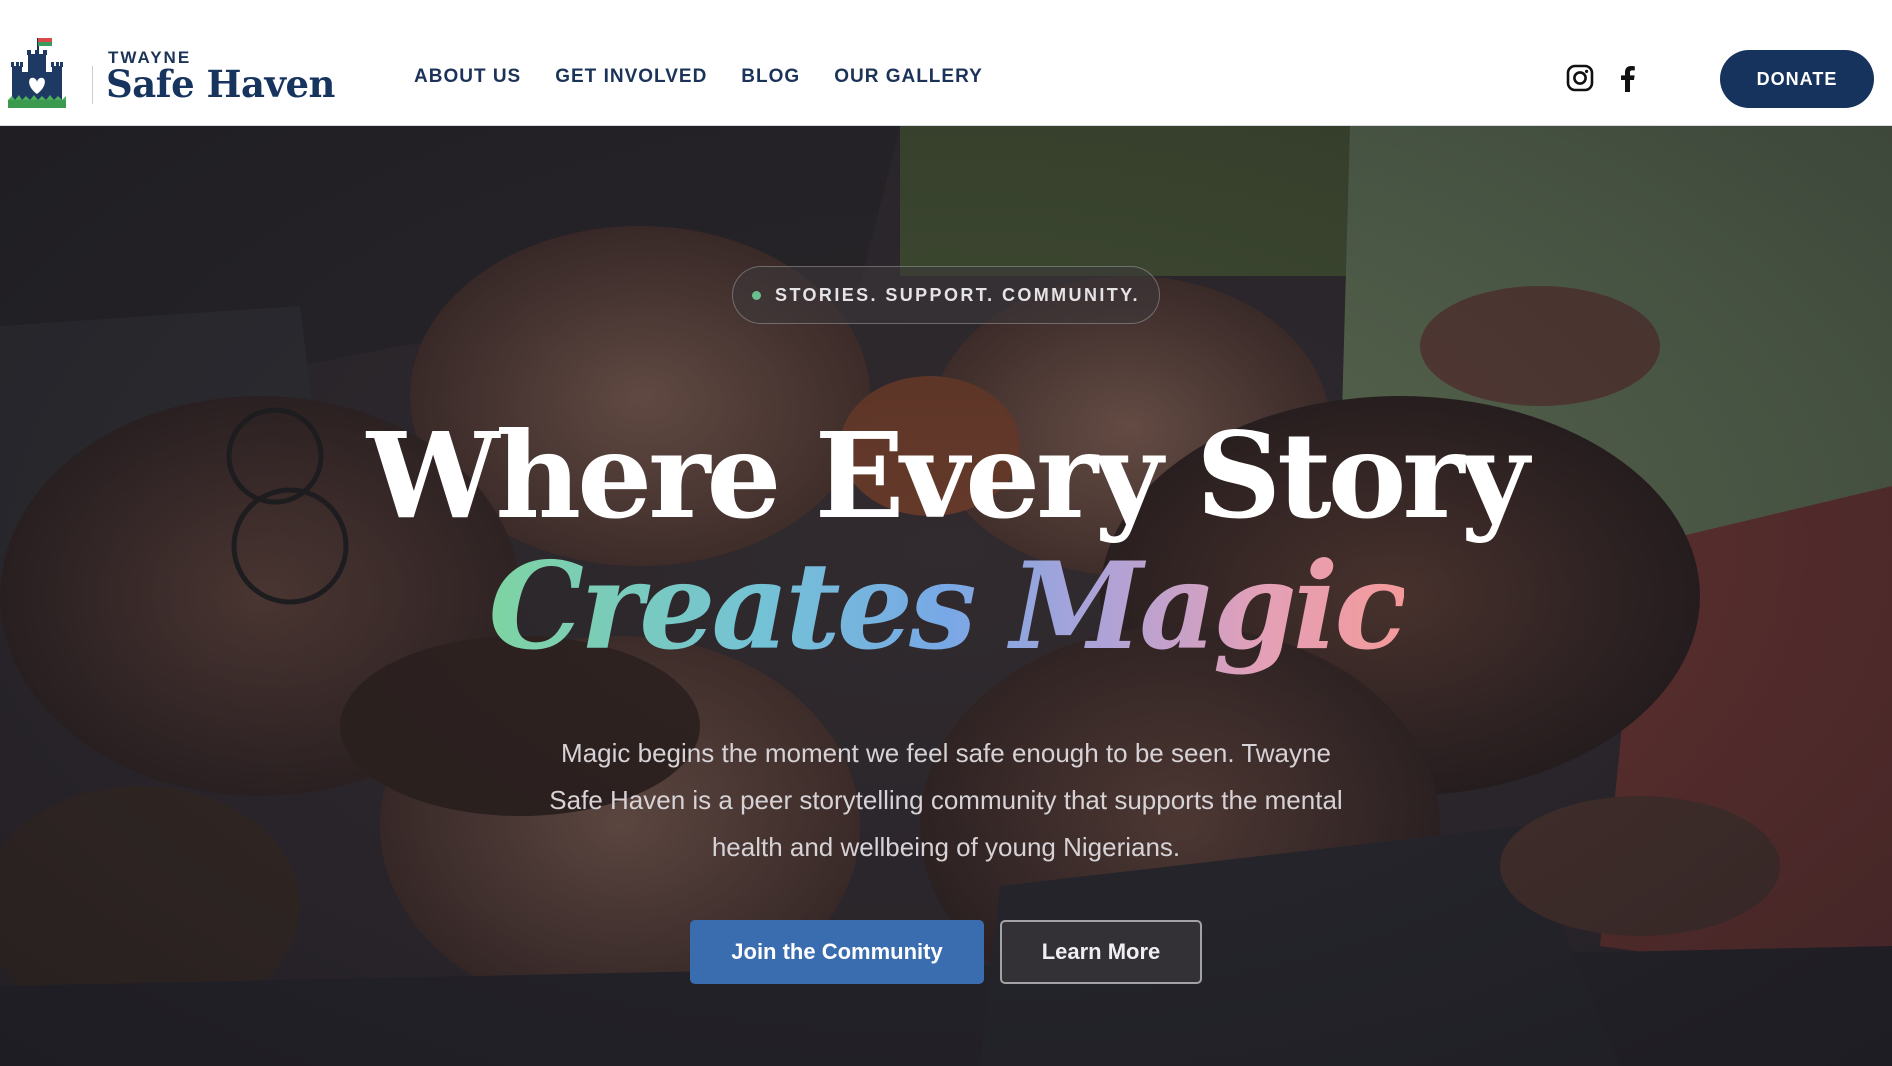  I want to click on main-nav: ABOUT US GET INVOLVED BLOG OUR GALLERY, so click(698, 77).